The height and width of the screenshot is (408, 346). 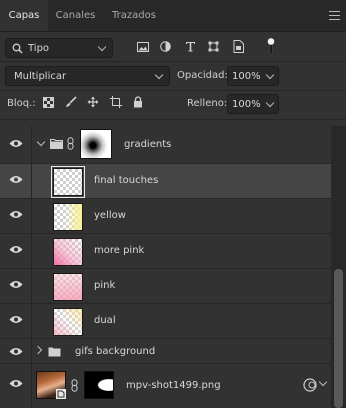 I want to click on opacity-field: 100%, so click(x=253, y=76).